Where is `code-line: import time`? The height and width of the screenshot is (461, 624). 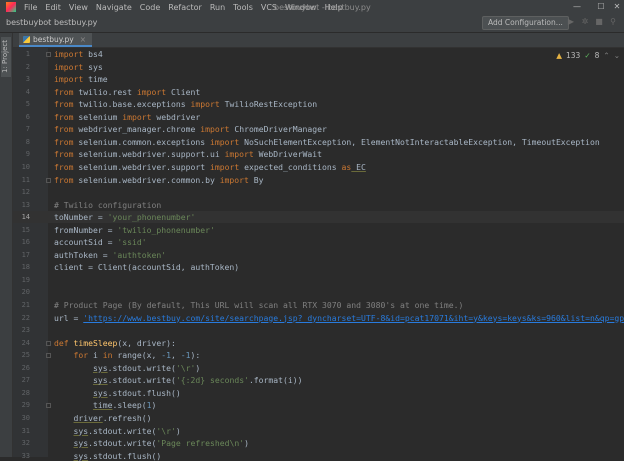 code-line: import time is located at coordinates (81, 79).